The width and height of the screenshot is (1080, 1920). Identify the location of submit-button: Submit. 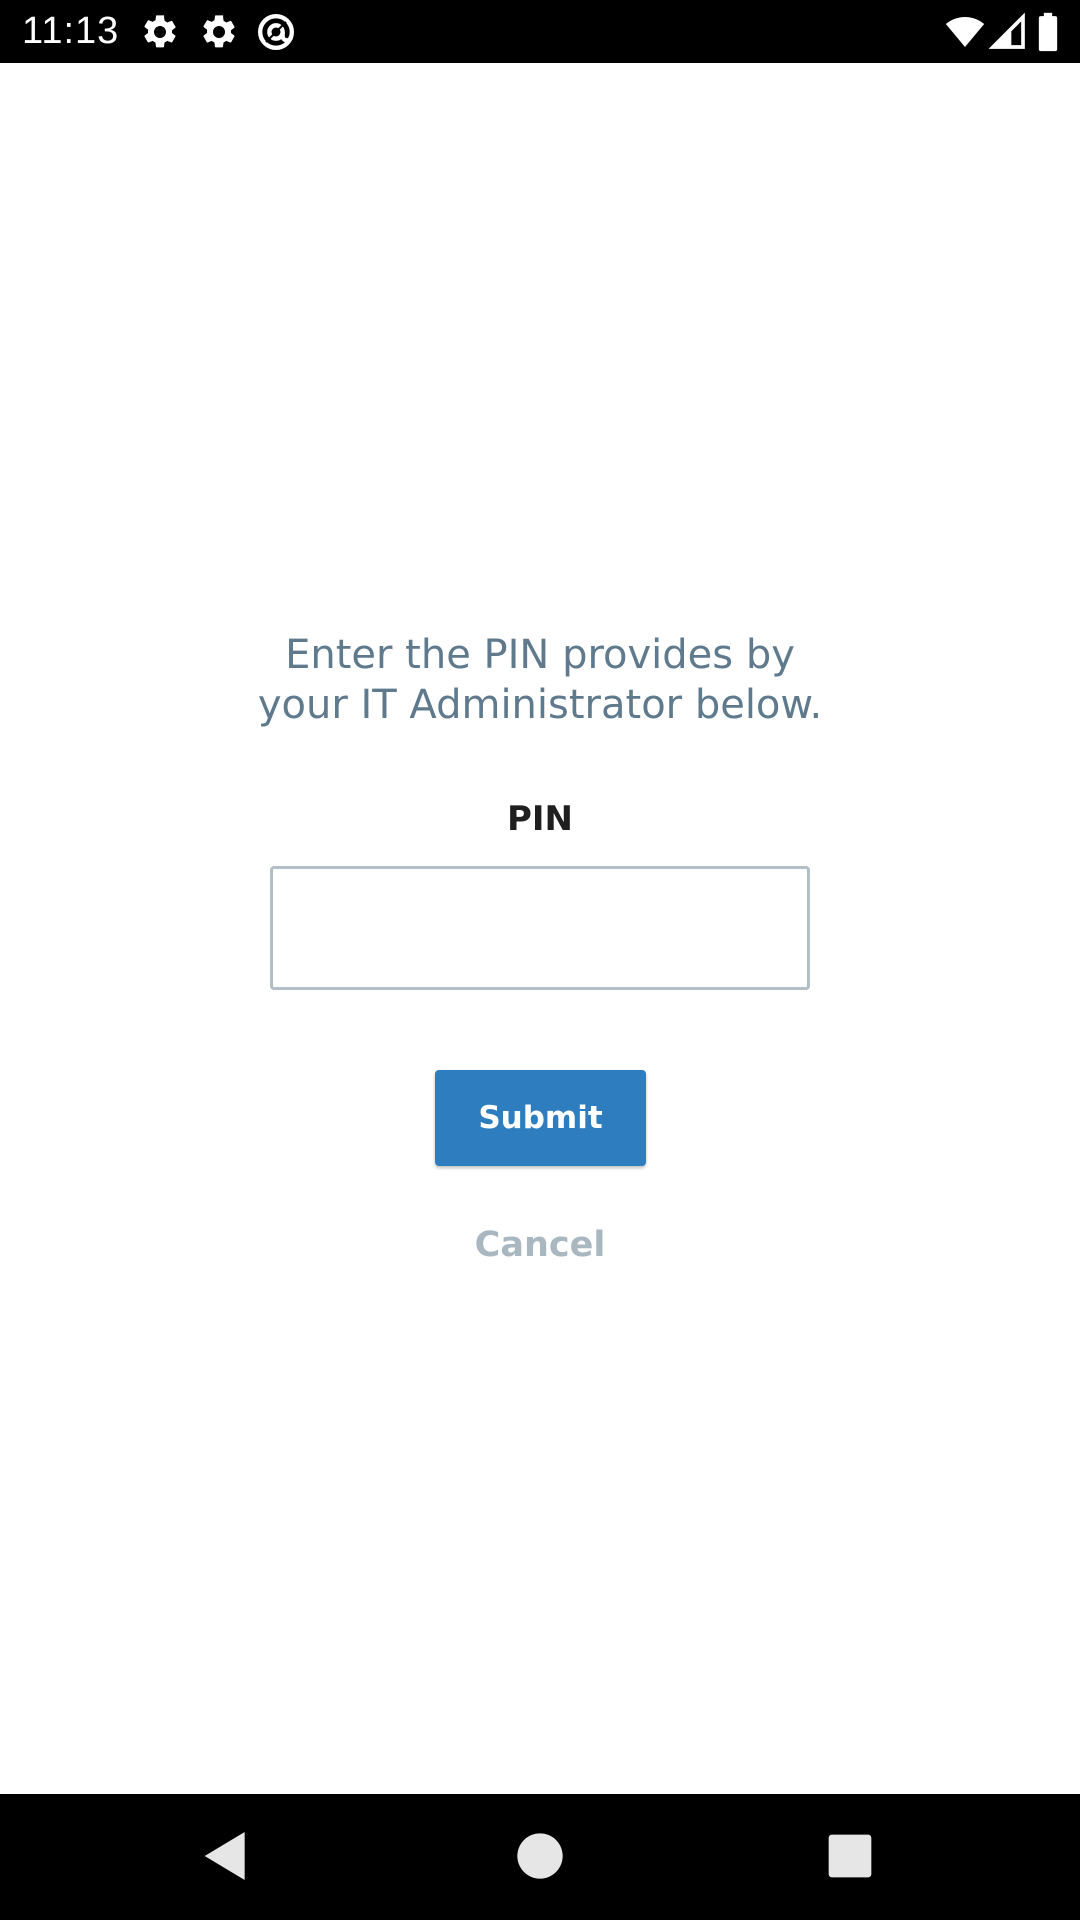
(540, 1118).